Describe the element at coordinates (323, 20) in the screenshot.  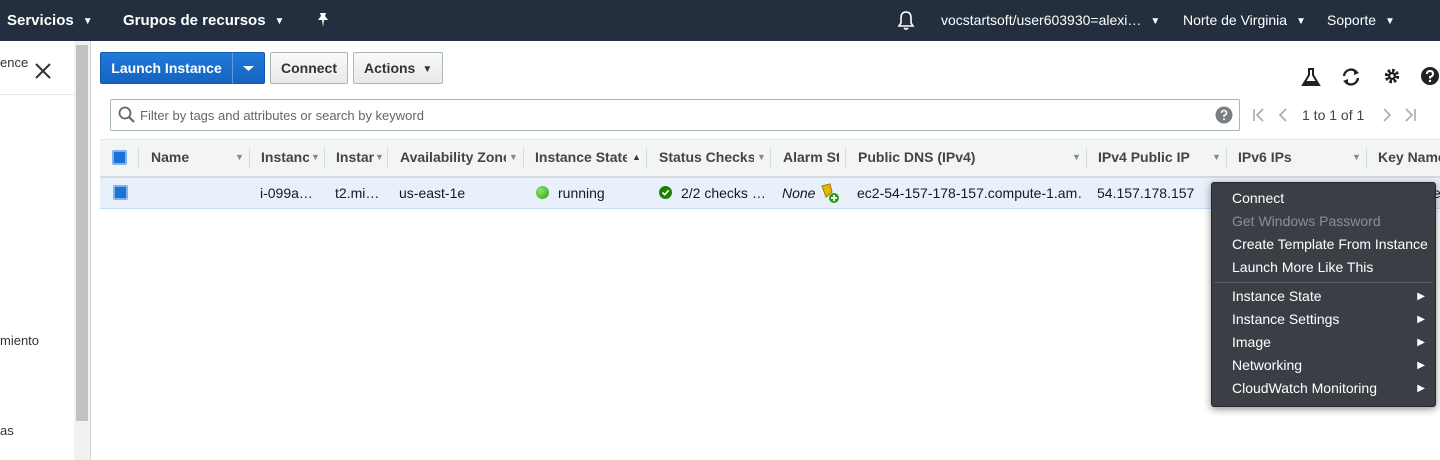
I see `pin-icon` at that location.